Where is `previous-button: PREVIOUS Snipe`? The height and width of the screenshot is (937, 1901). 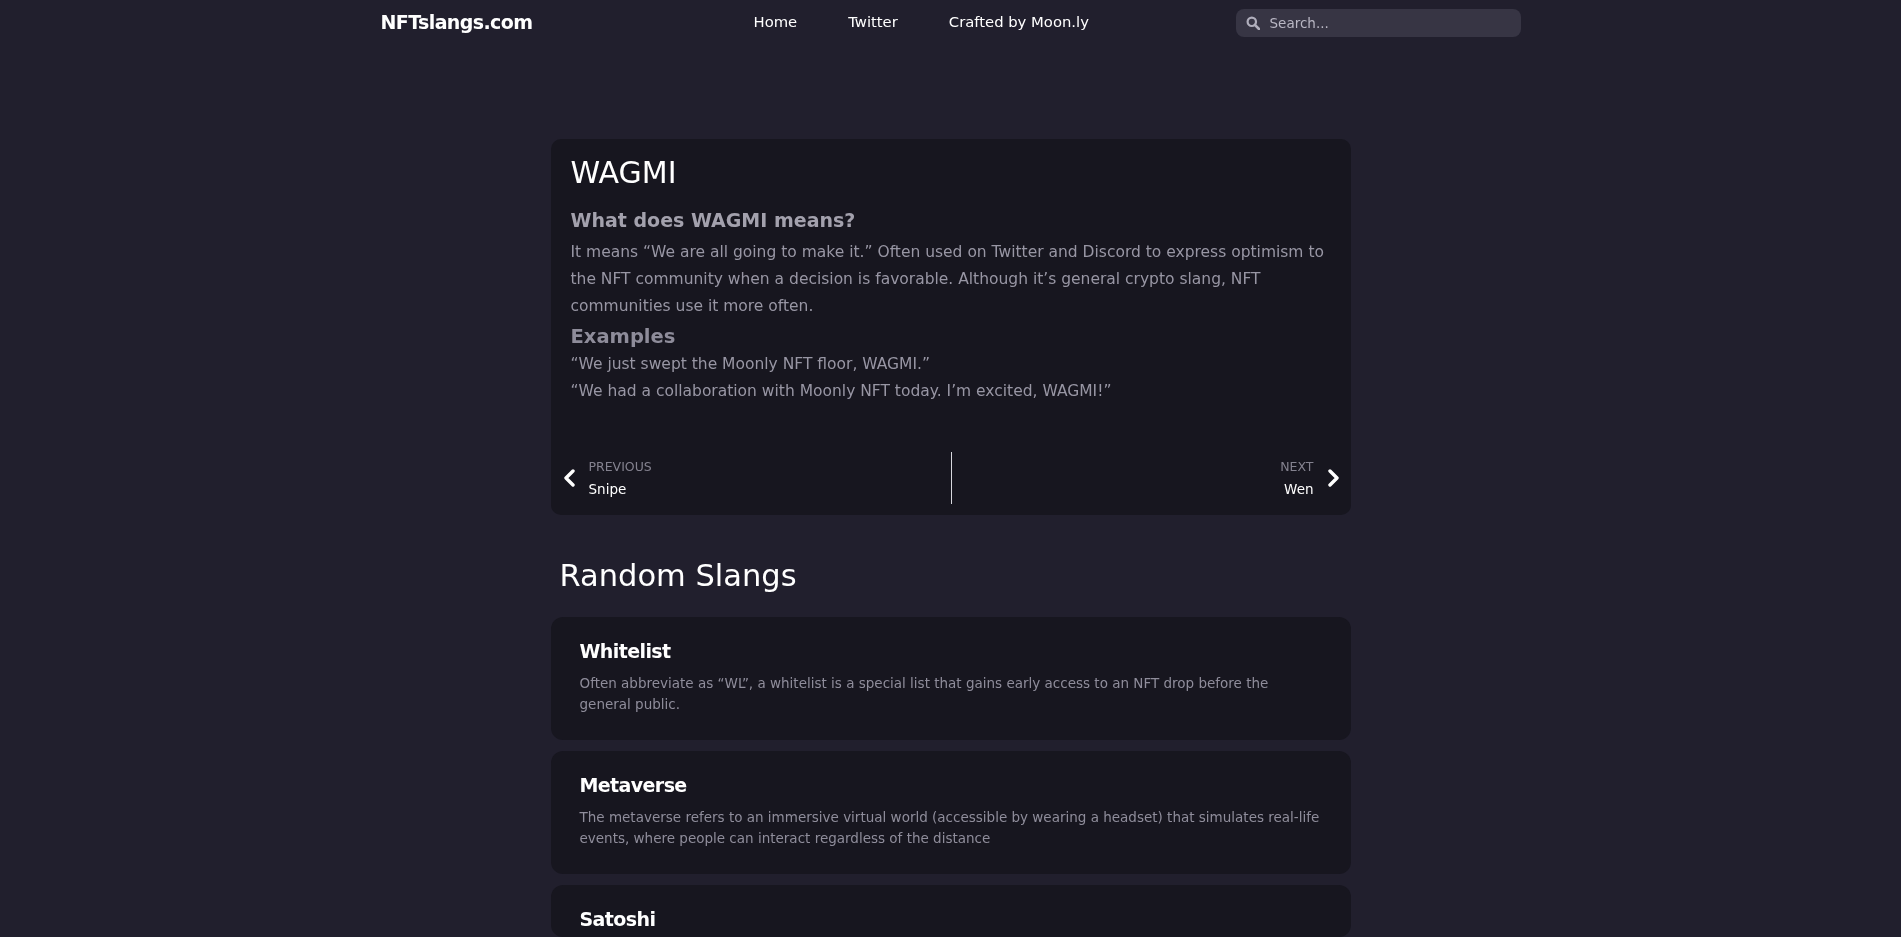
previous-button: PREVIOUS Snipe is located at coordinates (607, 478).